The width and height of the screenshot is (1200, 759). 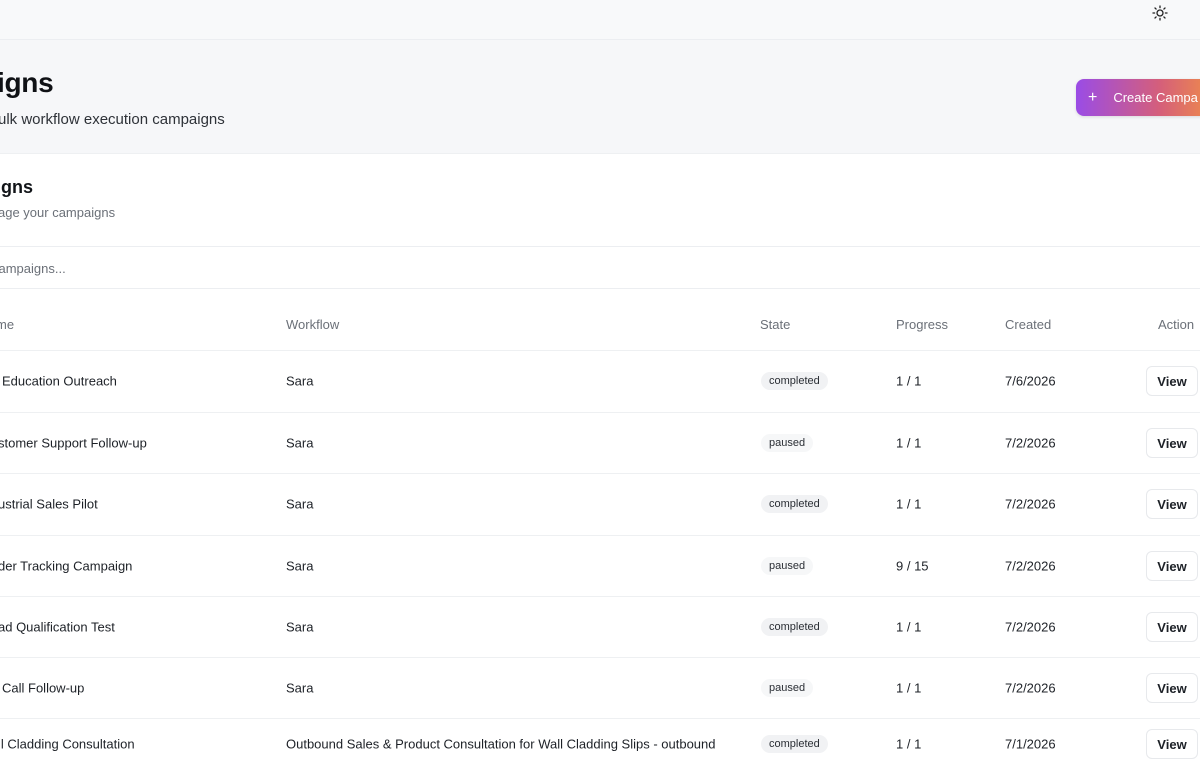 What do you see at coordinates (1093, 97) in the screenshot?
I see `plus-icon: +` at bounding box center [1093, 97].